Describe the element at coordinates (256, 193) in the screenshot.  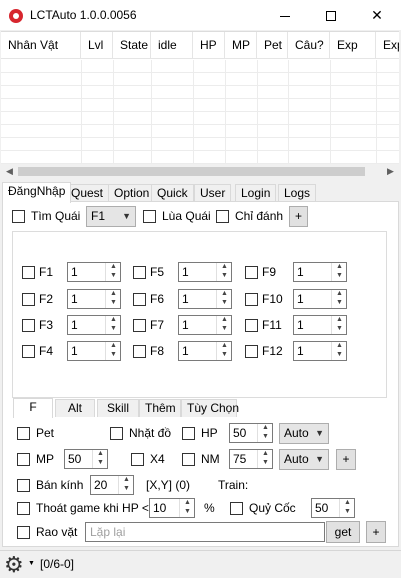
I see `tab-login: Login` at that location.